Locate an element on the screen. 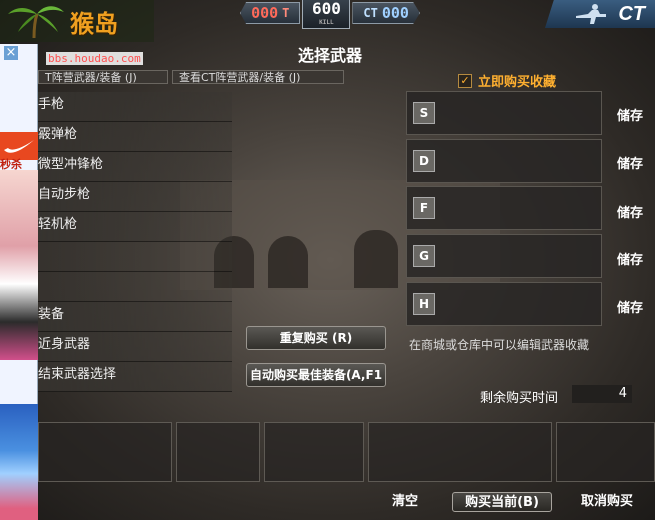 The width and height of the screenshot is (655, 520). hotkey-d: D is located at coordinates (424, 161).